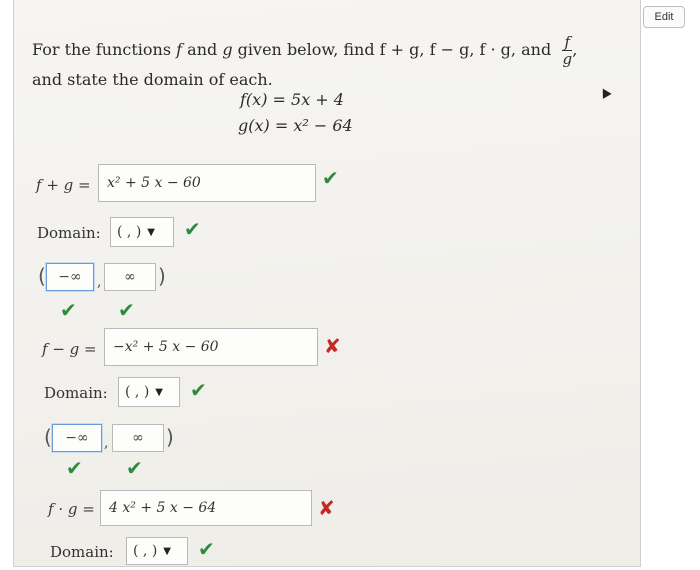 This screenshot has width=700, height=570. I want to click on product-domain-select-value: ( , ), so click(145, 551).